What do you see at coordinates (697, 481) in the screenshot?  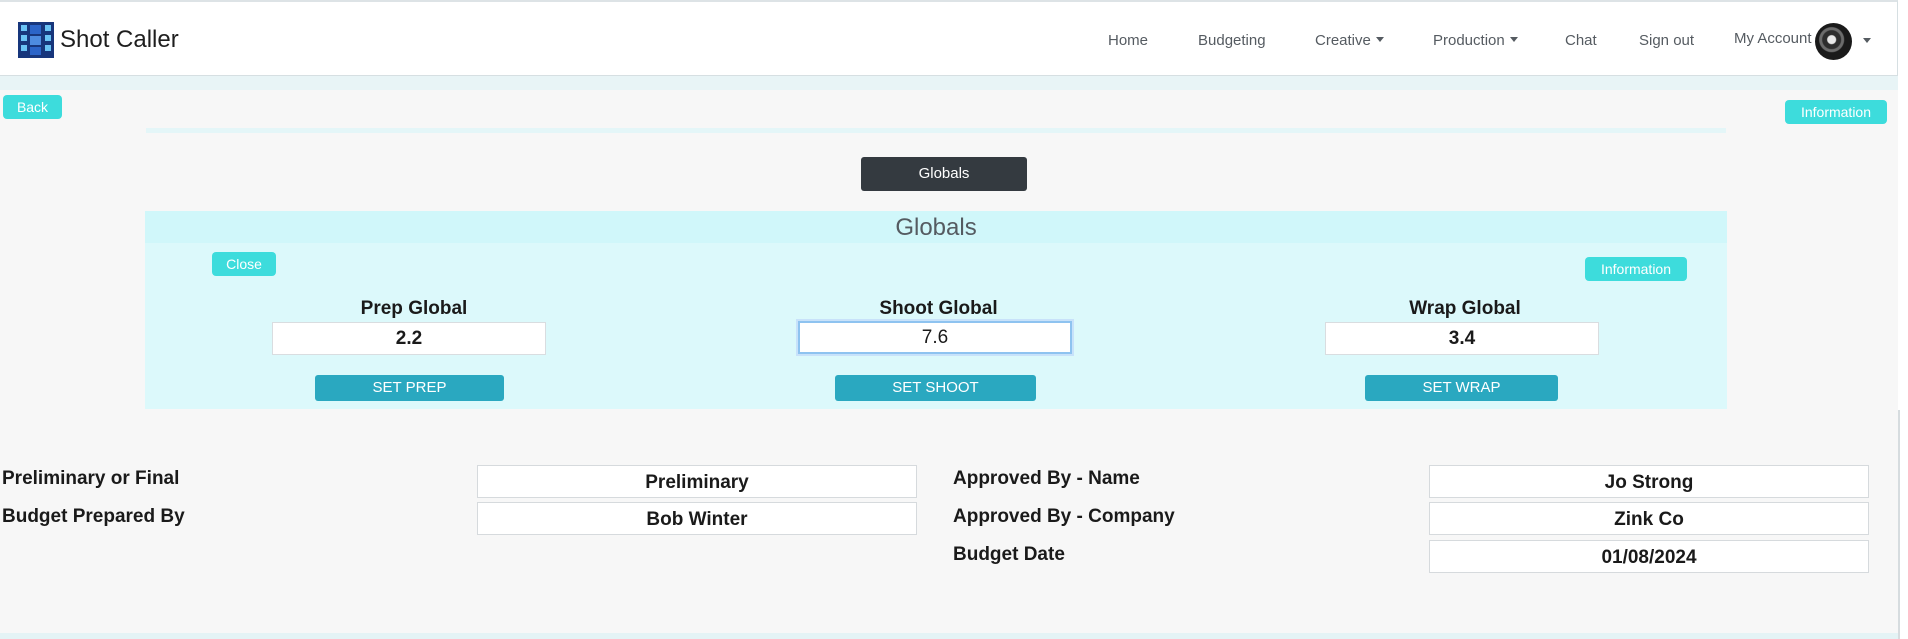 I see `preliminary-or-final-field: Preliminary` at bounding box center [697, 481].